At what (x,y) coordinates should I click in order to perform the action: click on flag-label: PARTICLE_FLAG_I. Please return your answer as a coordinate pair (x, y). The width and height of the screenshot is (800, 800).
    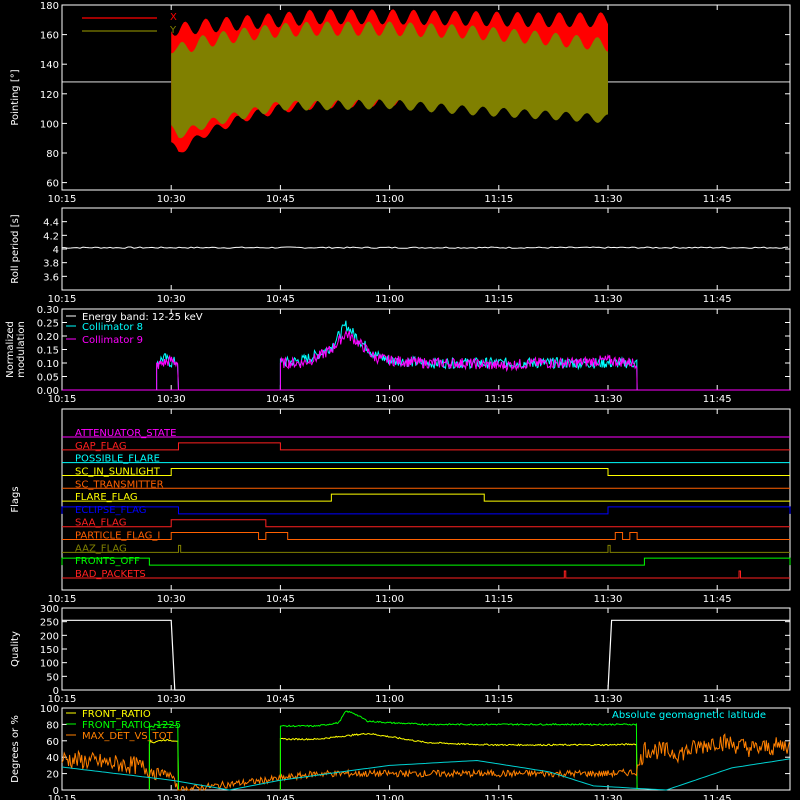
    Looking at the image, I should click on (117, 536).